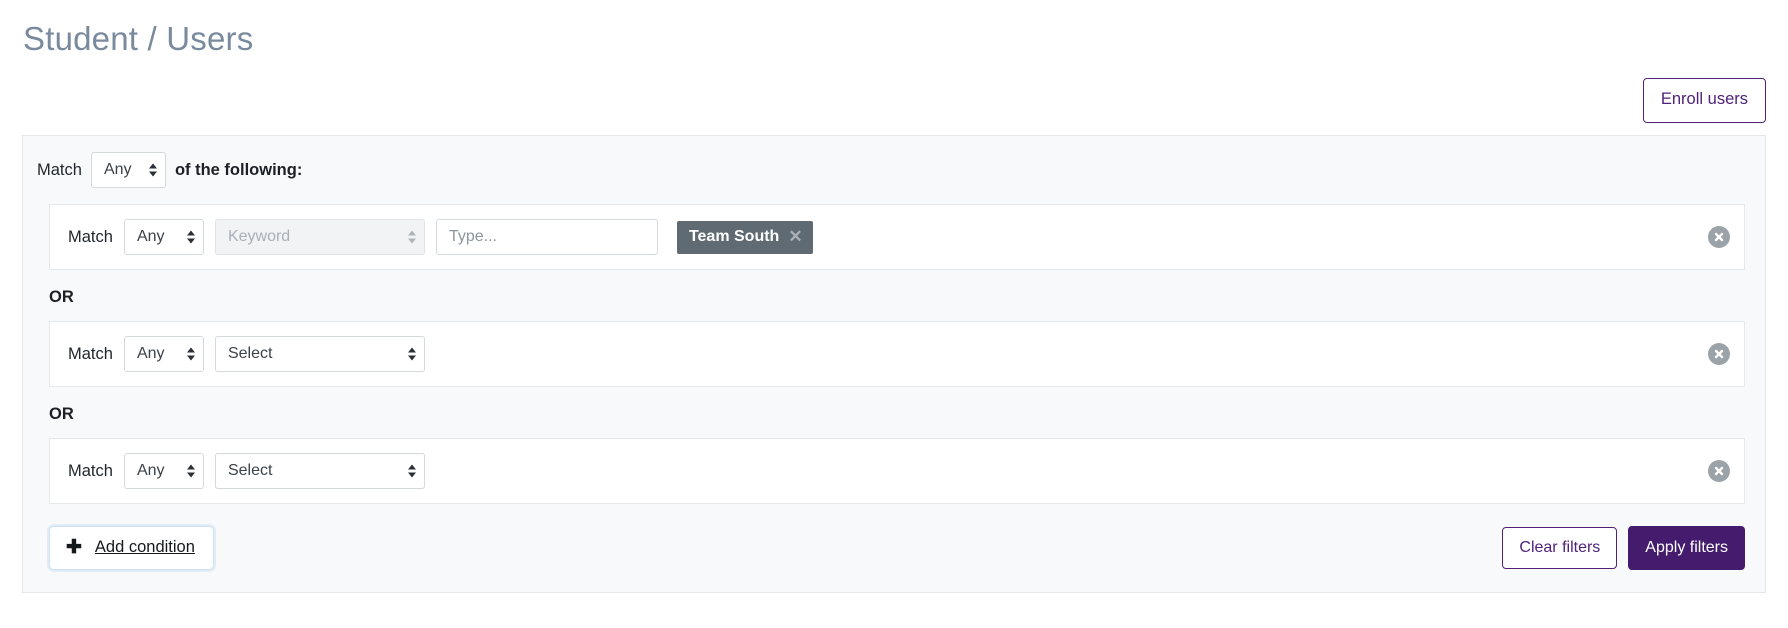 Image resolution: width=1788 pixels, height=628 pixels. What do you see at coordinates (250, 354) in the screenshot?
I see `condition-field-value-2: Select` at bounding box center [250, 354].